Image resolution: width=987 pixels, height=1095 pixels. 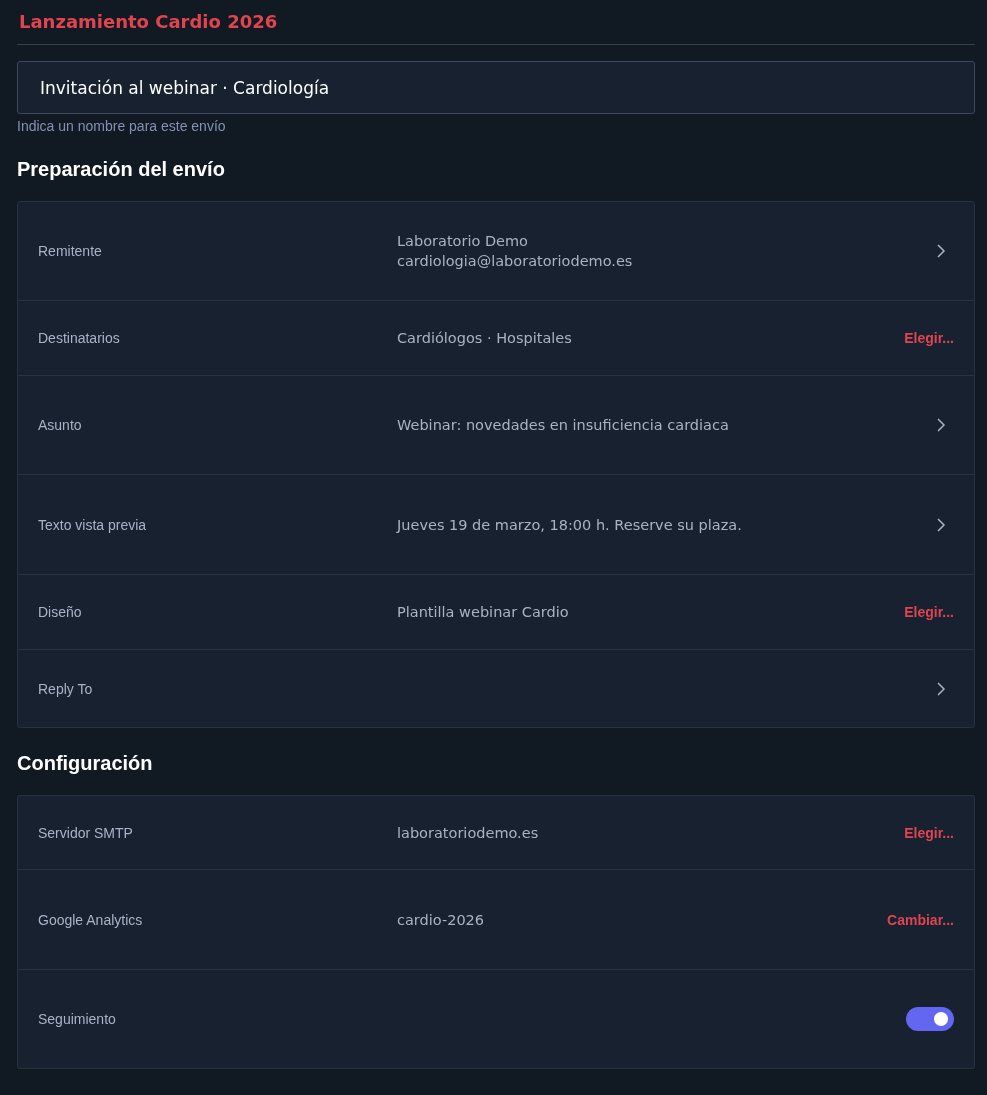 I want to click on setting-value: Laboratorio Demo, so click(x=463, y=241).